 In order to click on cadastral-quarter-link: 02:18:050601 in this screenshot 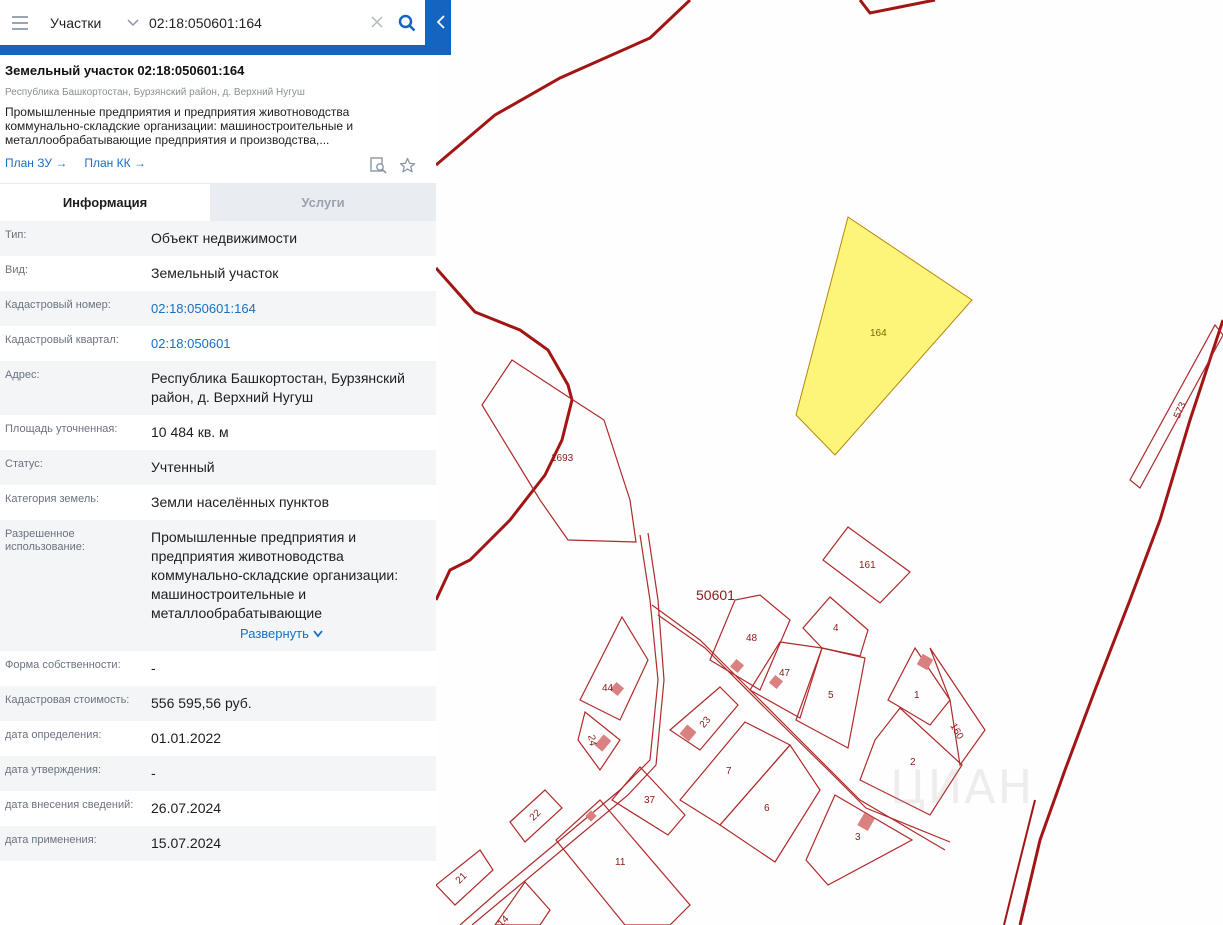, I will do `click(291, 343)`.